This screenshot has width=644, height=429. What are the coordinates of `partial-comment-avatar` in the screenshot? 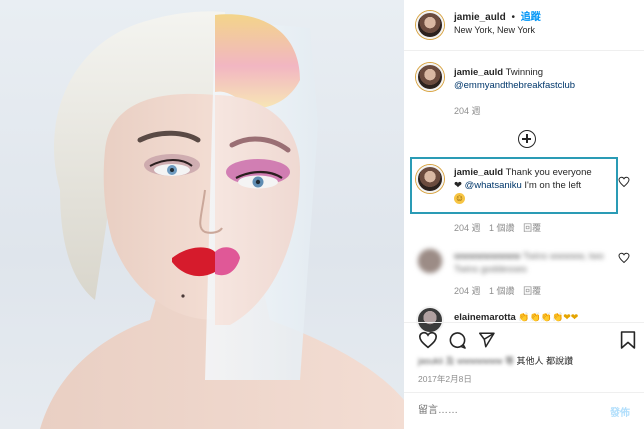 It's located at (430, 320).